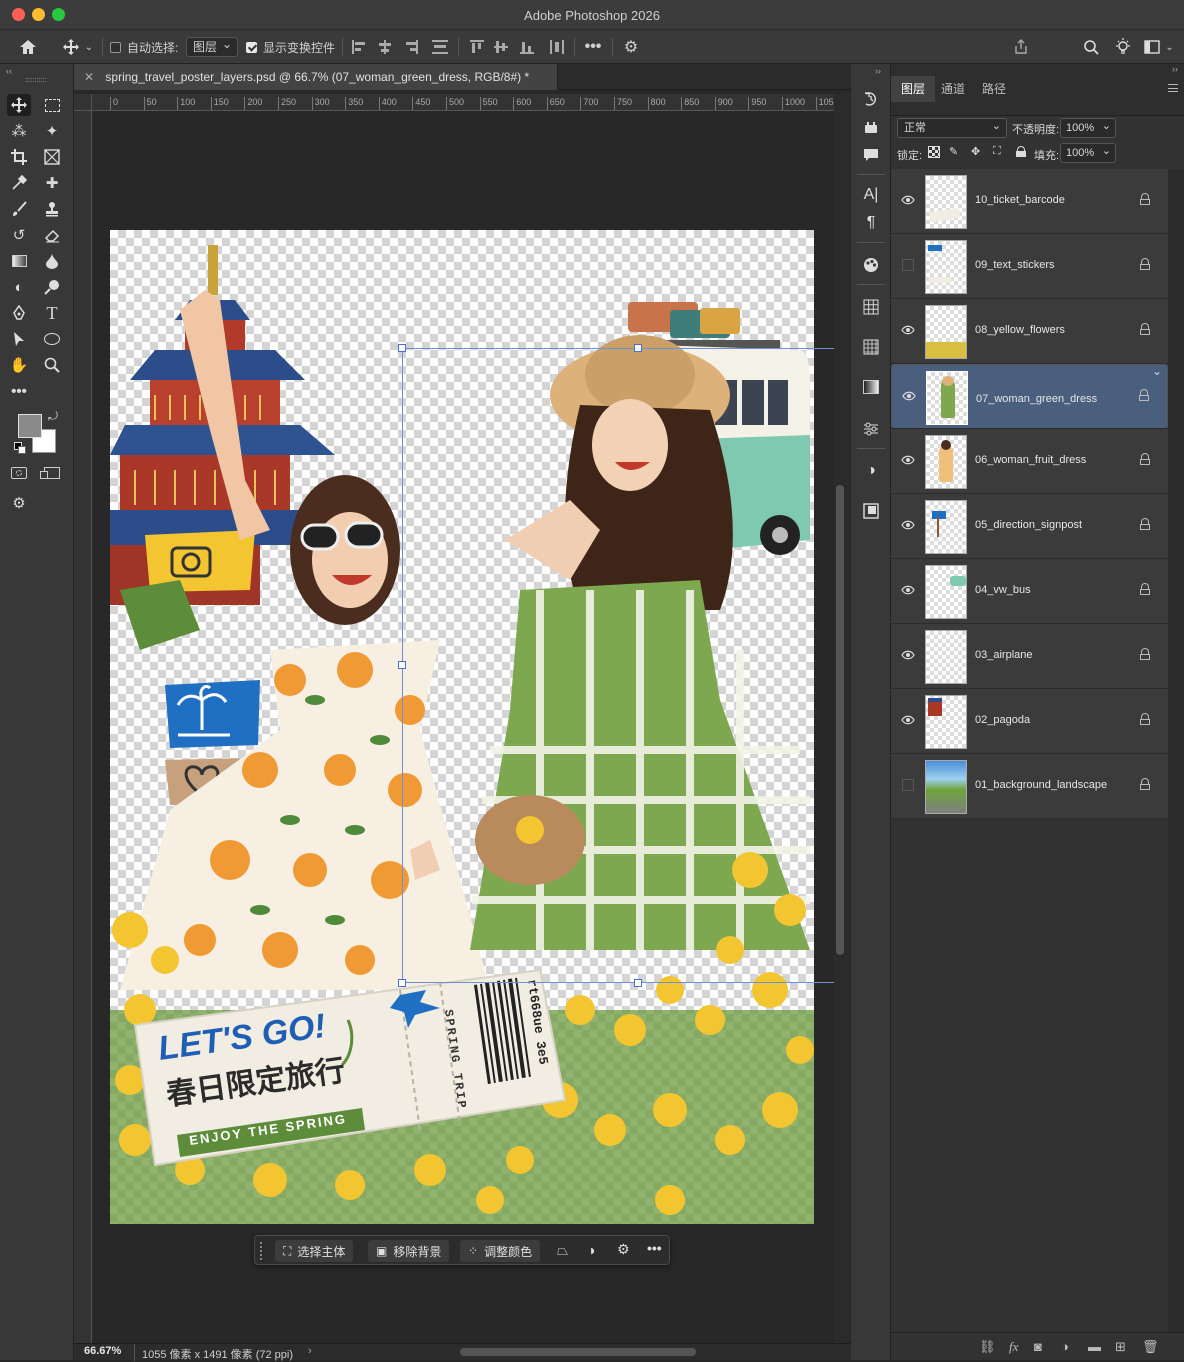 This screenshot has width=1184, height=1362. What do you see at coordinates (1173, 88) in the screenshot?
I see `panel-menu-icon` at bounding box center [1173, 88].